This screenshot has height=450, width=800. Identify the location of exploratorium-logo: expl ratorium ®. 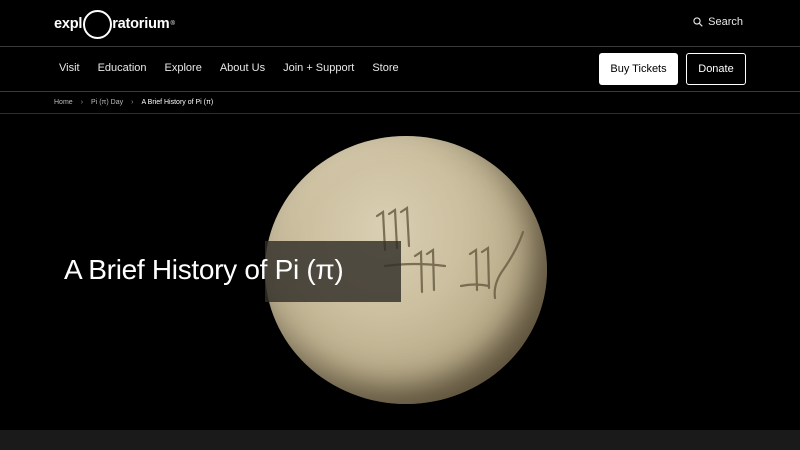
(114, 24).